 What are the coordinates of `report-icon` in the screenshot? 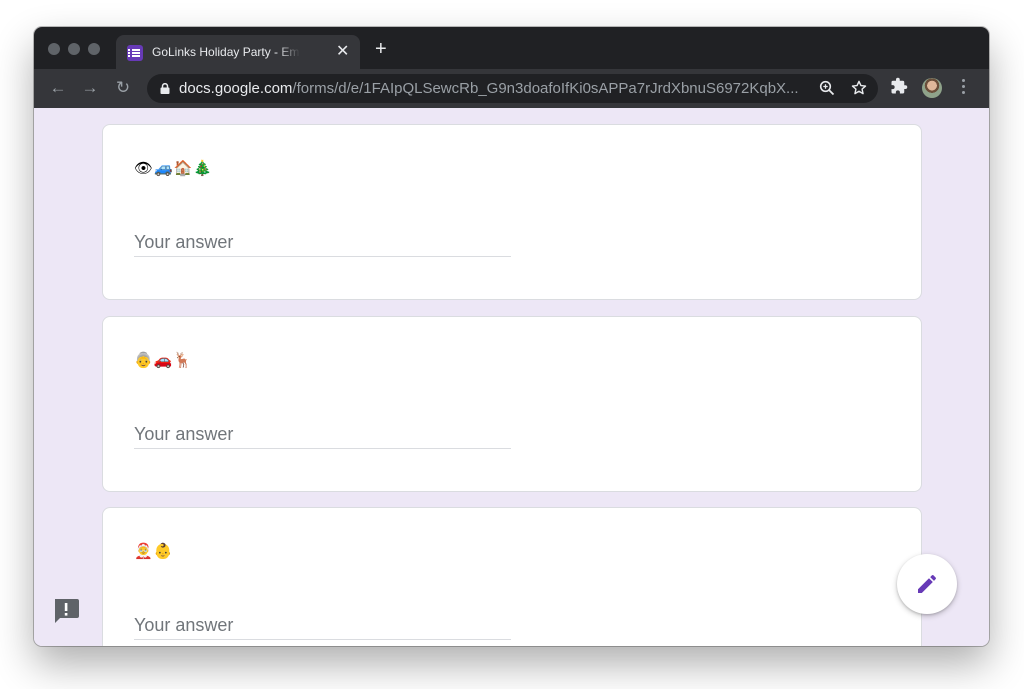 It's located at (66, 611).